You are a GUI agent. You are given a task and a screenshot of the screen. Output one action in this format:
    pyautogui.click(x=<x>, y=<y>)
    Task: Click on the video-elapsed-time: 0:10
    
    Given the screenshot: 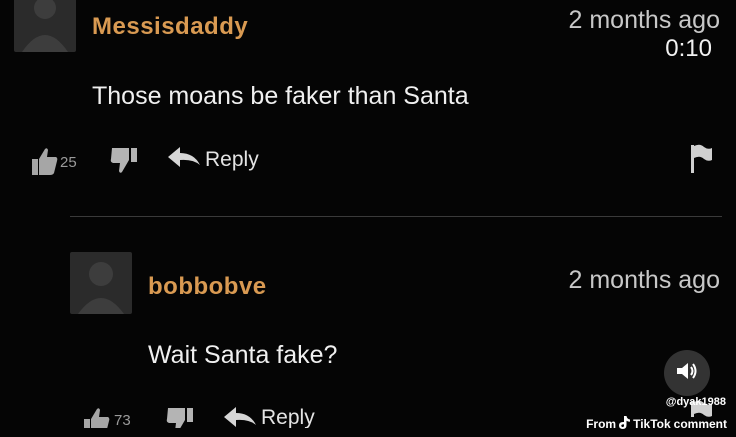 What is the action you would take?
    pyautogui.click(x=688, y=48)
    